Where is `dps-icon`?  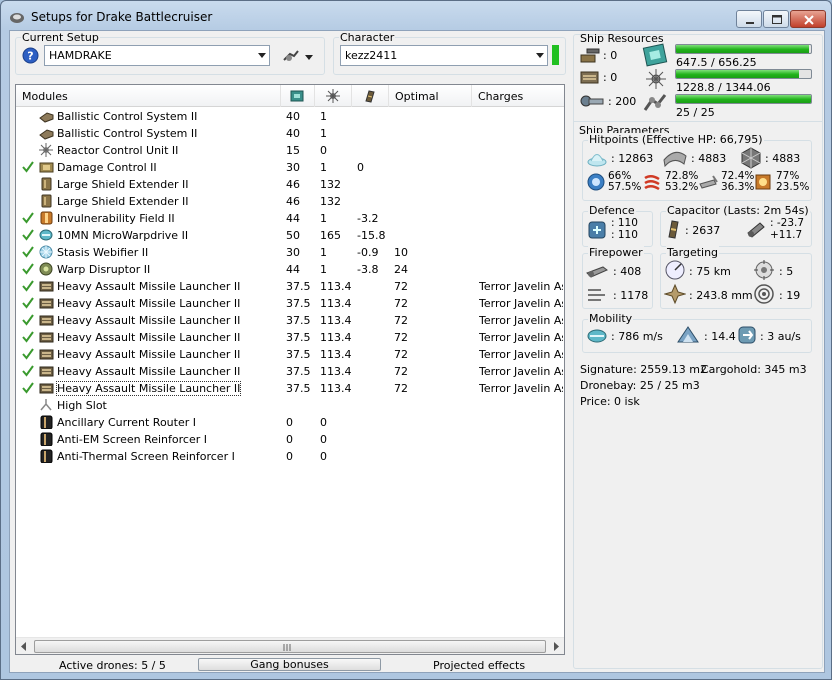 dps-icon is located at coordinates (597, 272).